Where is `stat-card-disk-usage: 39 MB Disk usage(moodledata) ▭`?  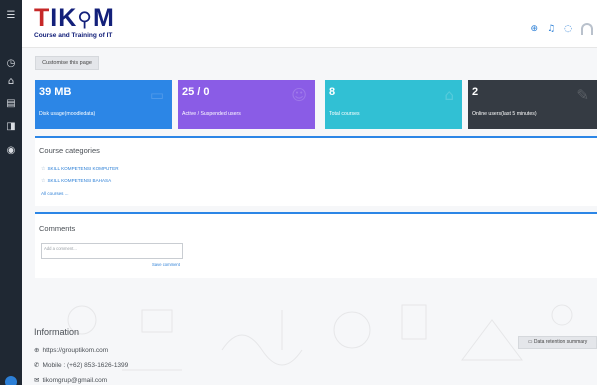 stat-card-disk-usage: 39 MB Disk usage(moodledata) ▭ is located at coordinates (103, 104).